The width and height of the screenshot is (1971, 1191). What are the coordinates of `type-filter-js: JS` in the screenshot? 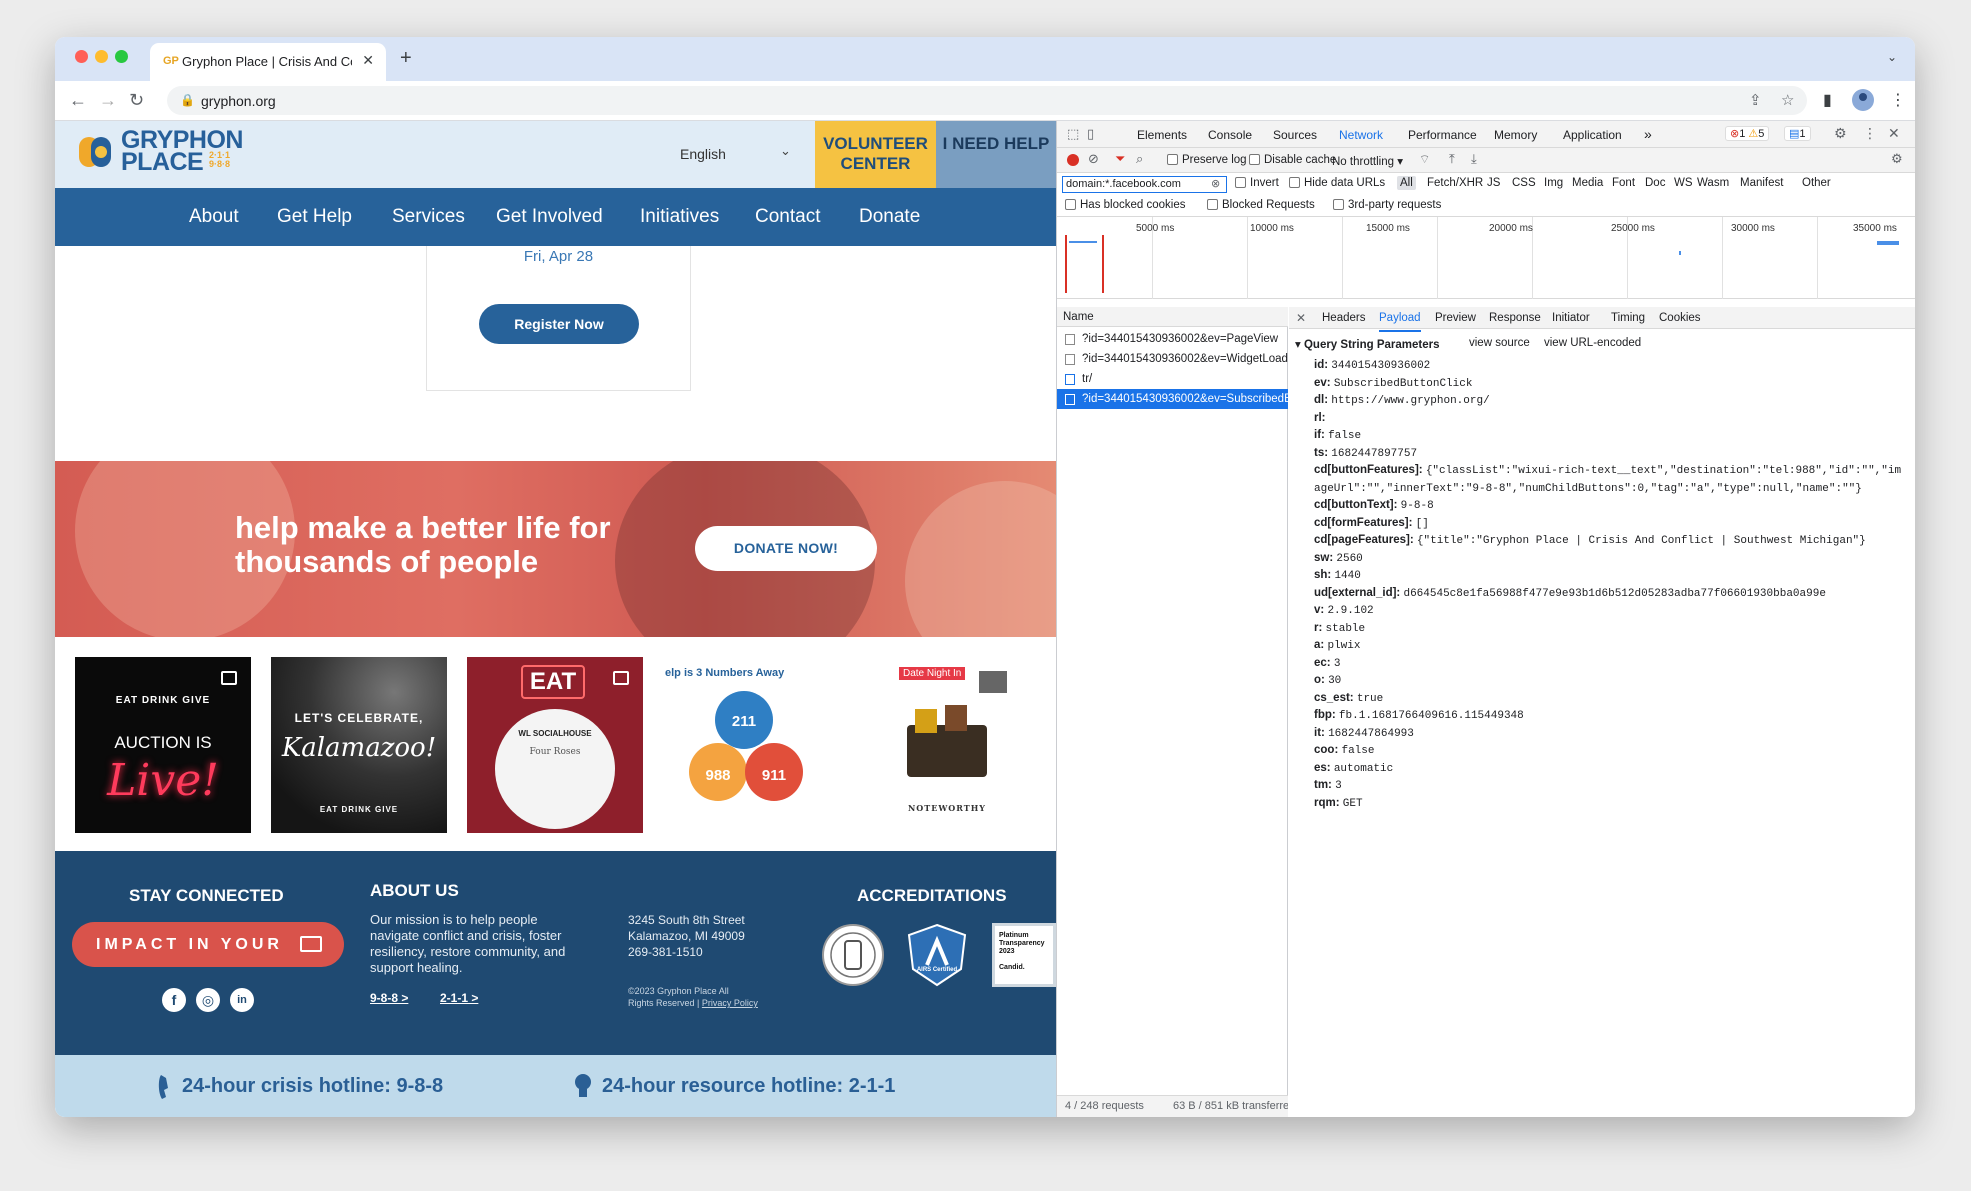 It's located at (1493, 183).